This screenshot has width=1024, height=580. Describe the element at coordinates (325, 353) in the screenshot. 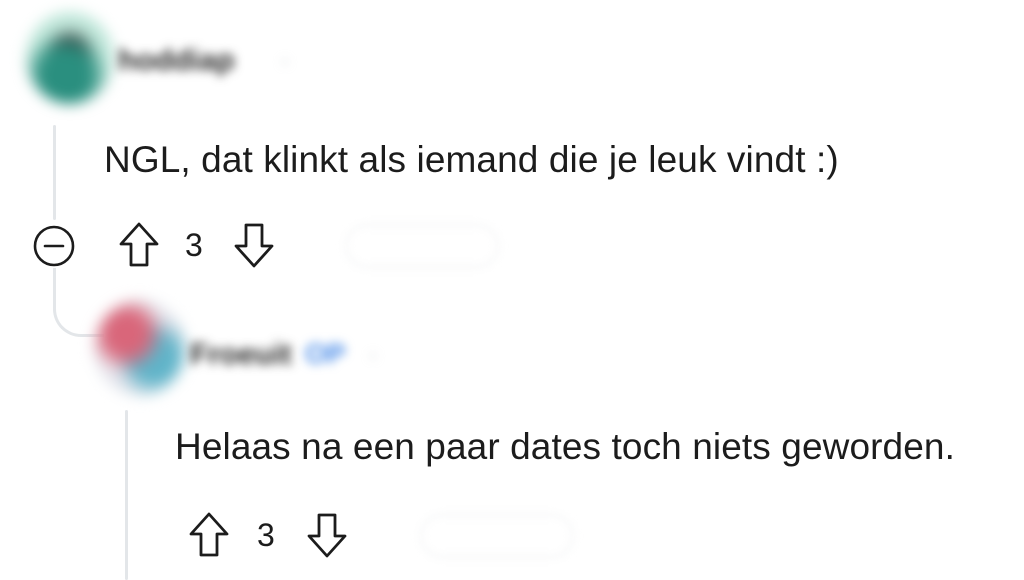

I see `op-badge: OP` at that location.